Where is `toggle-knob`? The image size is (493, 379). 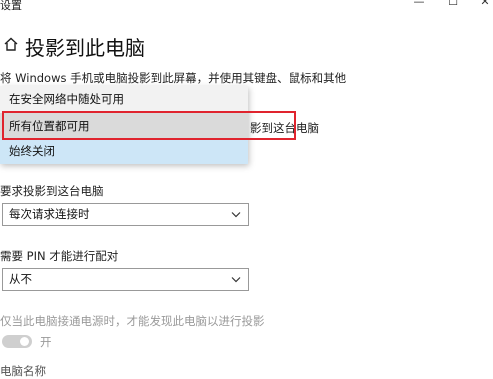
toggle-knob is located at coordinates (24, 341).